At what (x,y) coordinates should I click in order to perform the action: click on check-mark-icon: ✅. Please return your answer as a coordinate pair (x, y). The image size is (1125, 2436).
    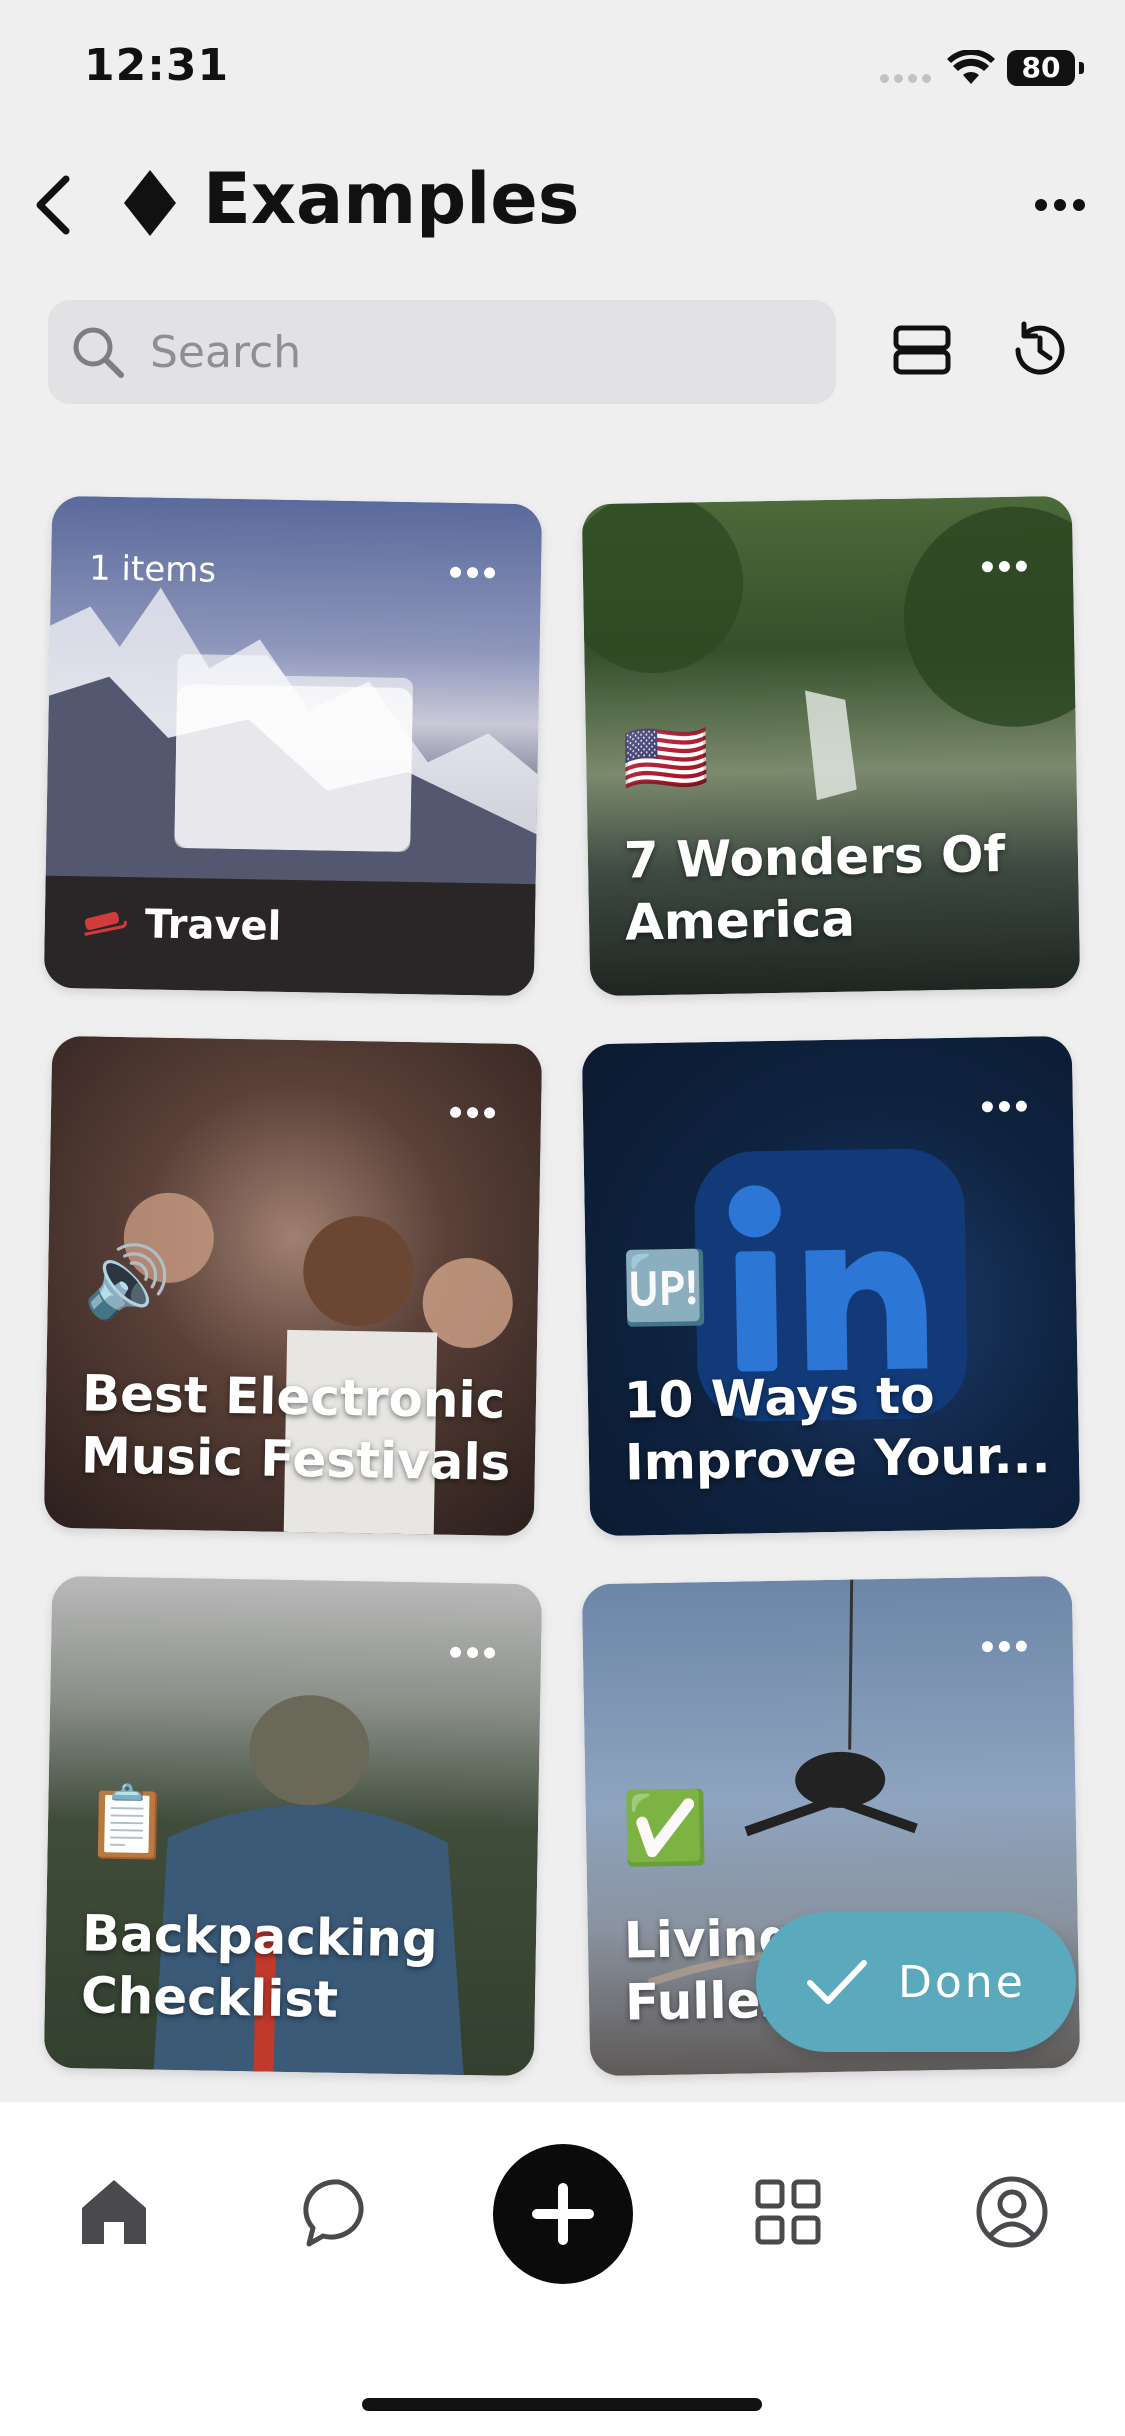
    Looking at the image, I should click on (665, 1828).